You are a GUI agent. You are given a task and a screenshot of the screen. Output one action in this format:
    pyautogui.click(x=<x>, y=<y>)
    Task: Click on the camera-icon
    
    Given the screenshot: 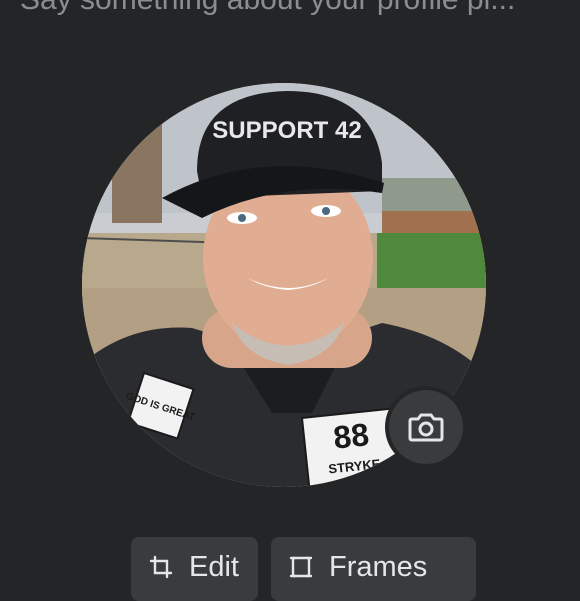 What is the action you would take?
    pyautogui.click(x=426, y=427)
    